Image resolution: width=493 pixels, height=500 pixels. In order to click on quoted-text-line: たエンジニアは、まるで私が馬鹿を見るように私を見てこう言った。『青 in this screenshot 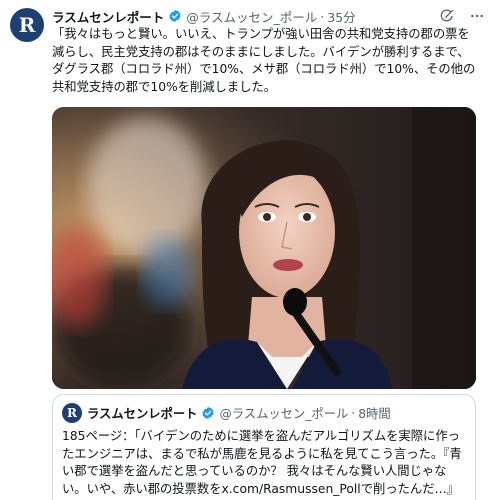, I will do `click(262, 453)`.